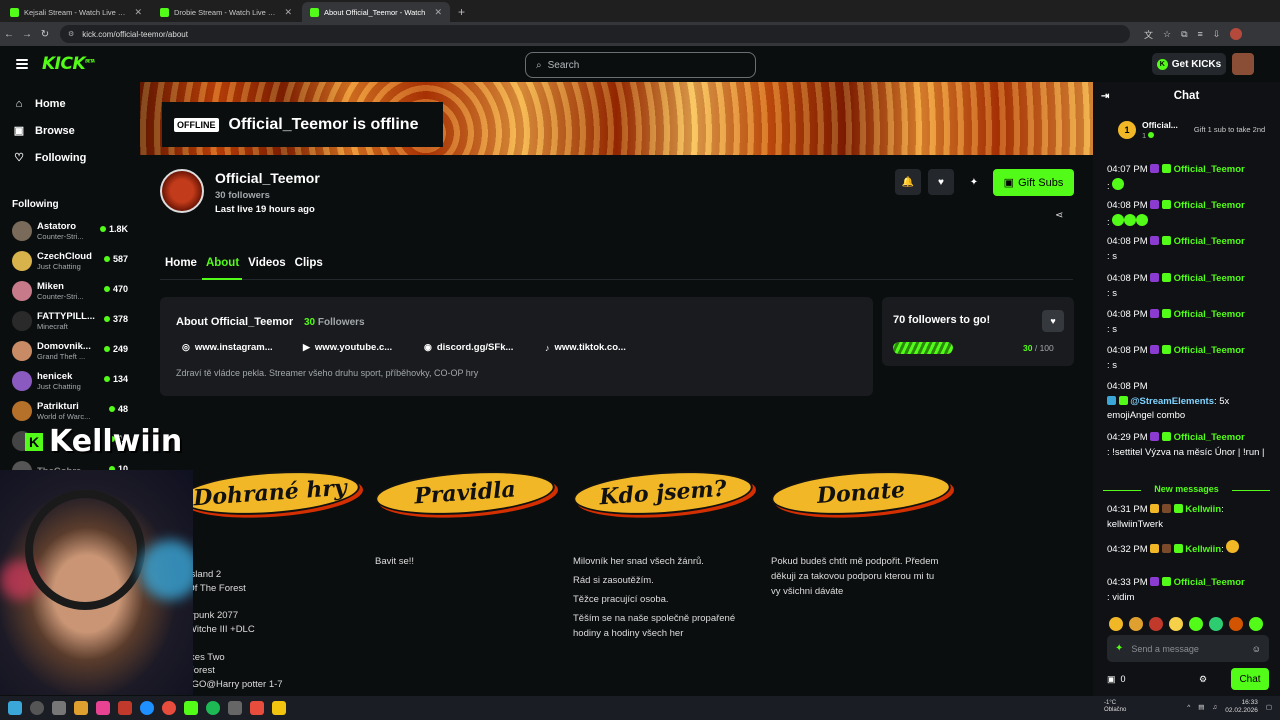  I want to click on clock-date: 02.02.2026, so click(1241, 711).